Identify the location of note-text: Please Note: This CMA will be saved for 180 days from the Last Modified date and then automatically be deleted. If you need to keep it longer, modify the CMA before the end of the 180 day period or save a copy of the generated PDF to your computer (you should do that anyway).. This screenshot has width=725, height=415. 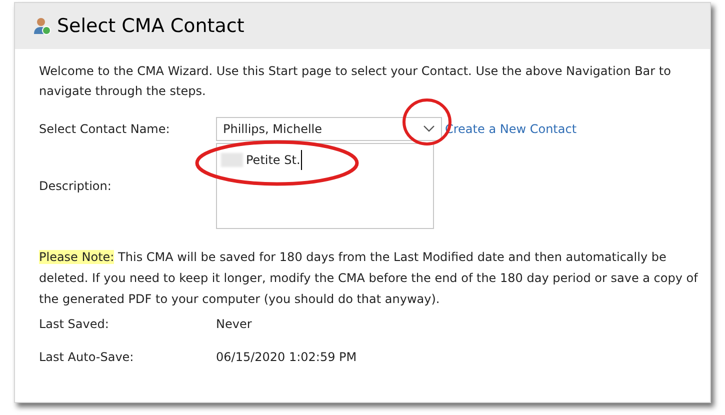
(369, 278).